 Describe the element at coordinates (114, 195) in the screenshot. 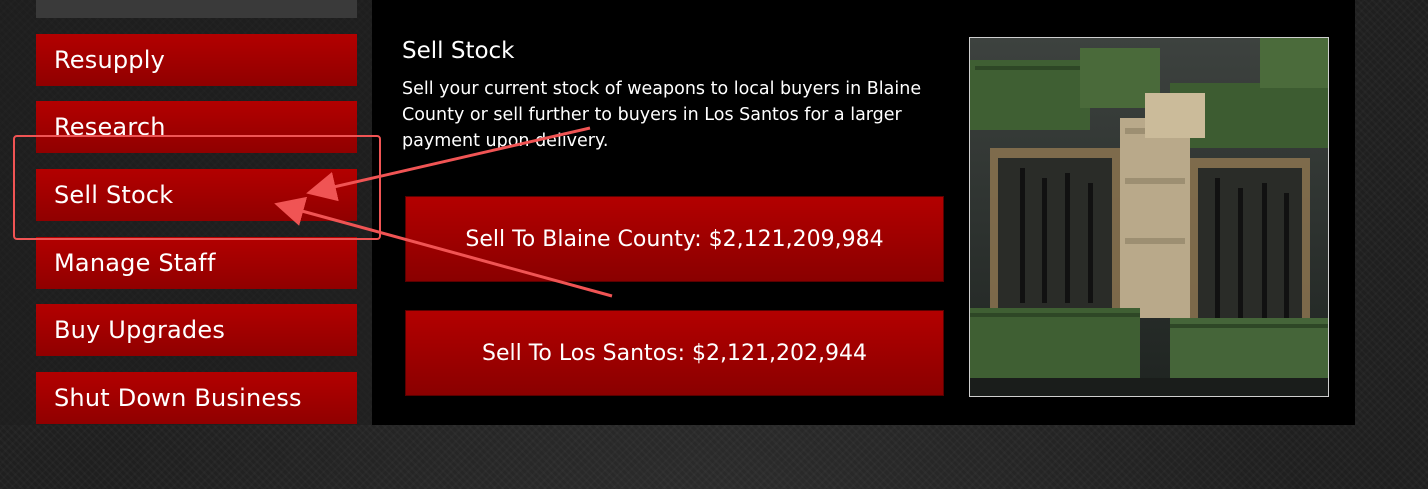

I see `menu-item-label: Sell Stock` at that location.